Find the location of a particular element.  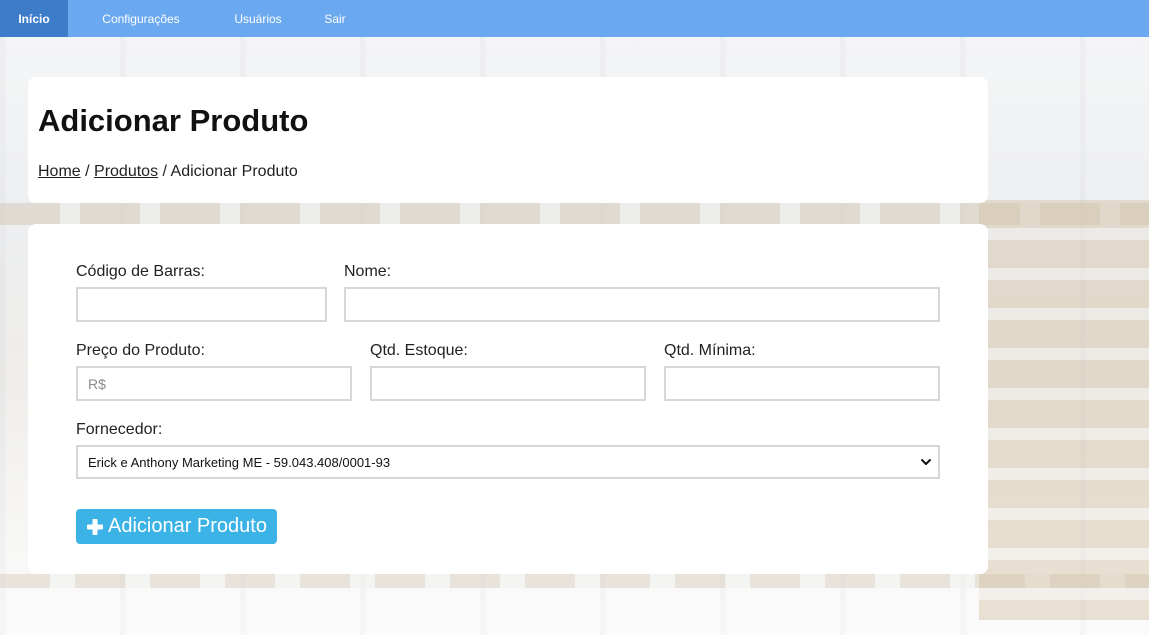

stock-label: Qtd. Estoque: is located at coordinates (419, 350).